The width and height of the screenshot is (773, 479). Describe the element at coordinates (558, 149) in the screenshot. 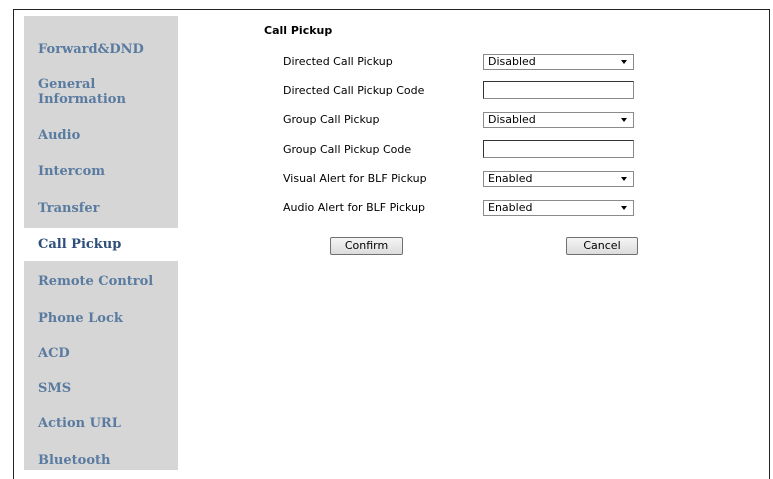

I see `group-call-pickup-code-input` at that location.